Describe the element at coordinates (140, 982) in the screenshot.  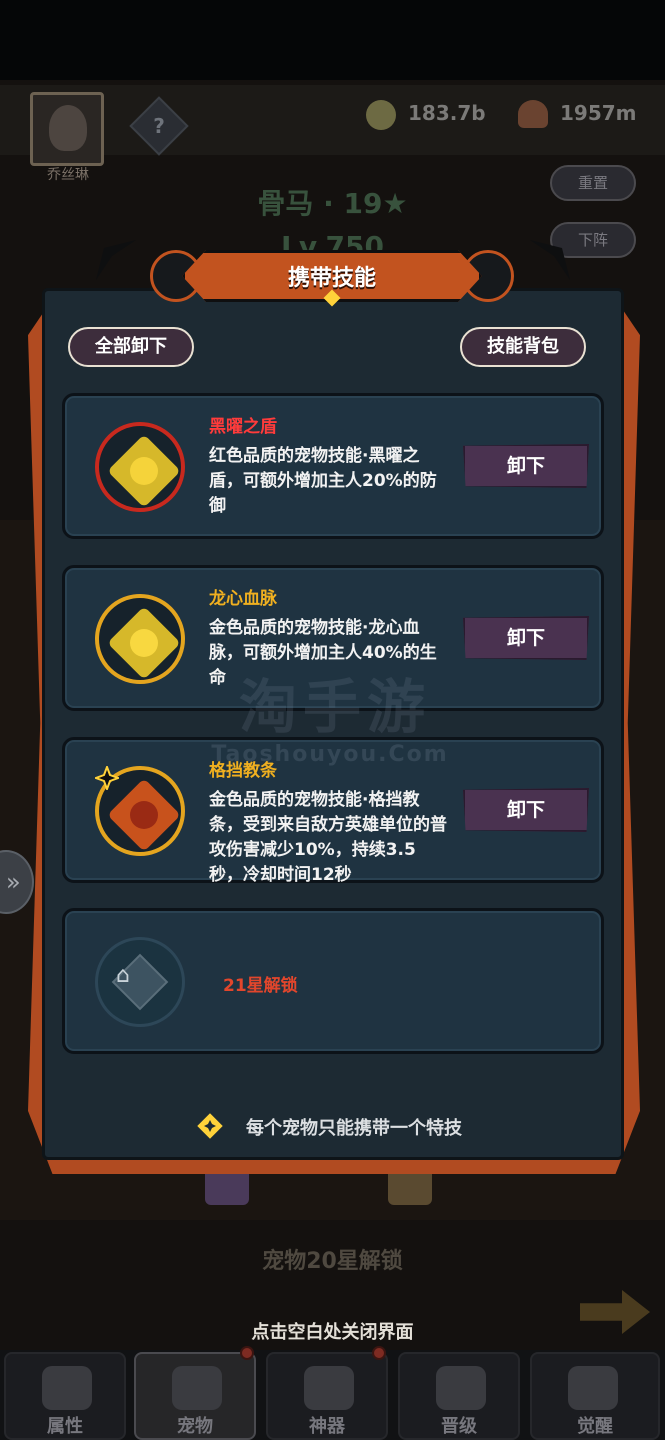
I see `locked-slot-frame` at that location.